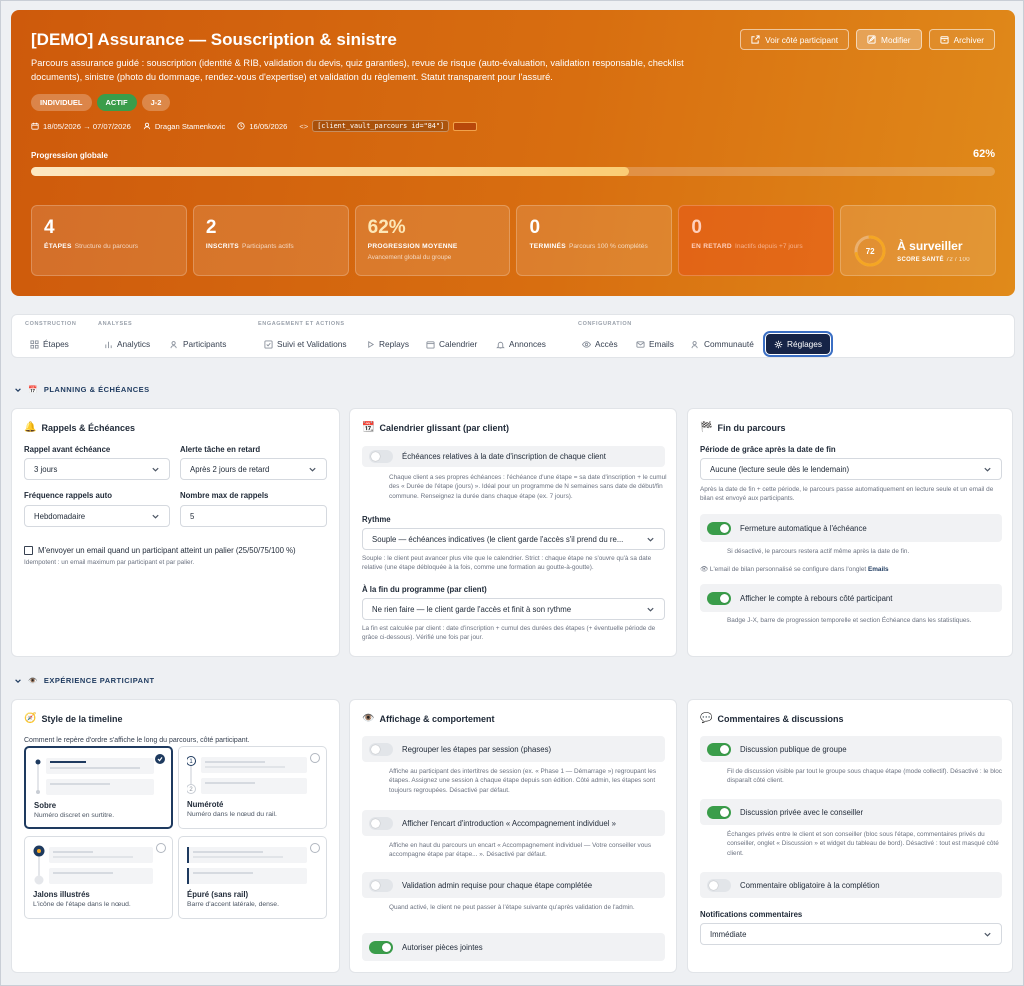 The image size is (1024, 986). What do you see at coordinates (930, 246) in the screenshot?
I see `health-status: À surveiller` at bounding box center [930, 246].